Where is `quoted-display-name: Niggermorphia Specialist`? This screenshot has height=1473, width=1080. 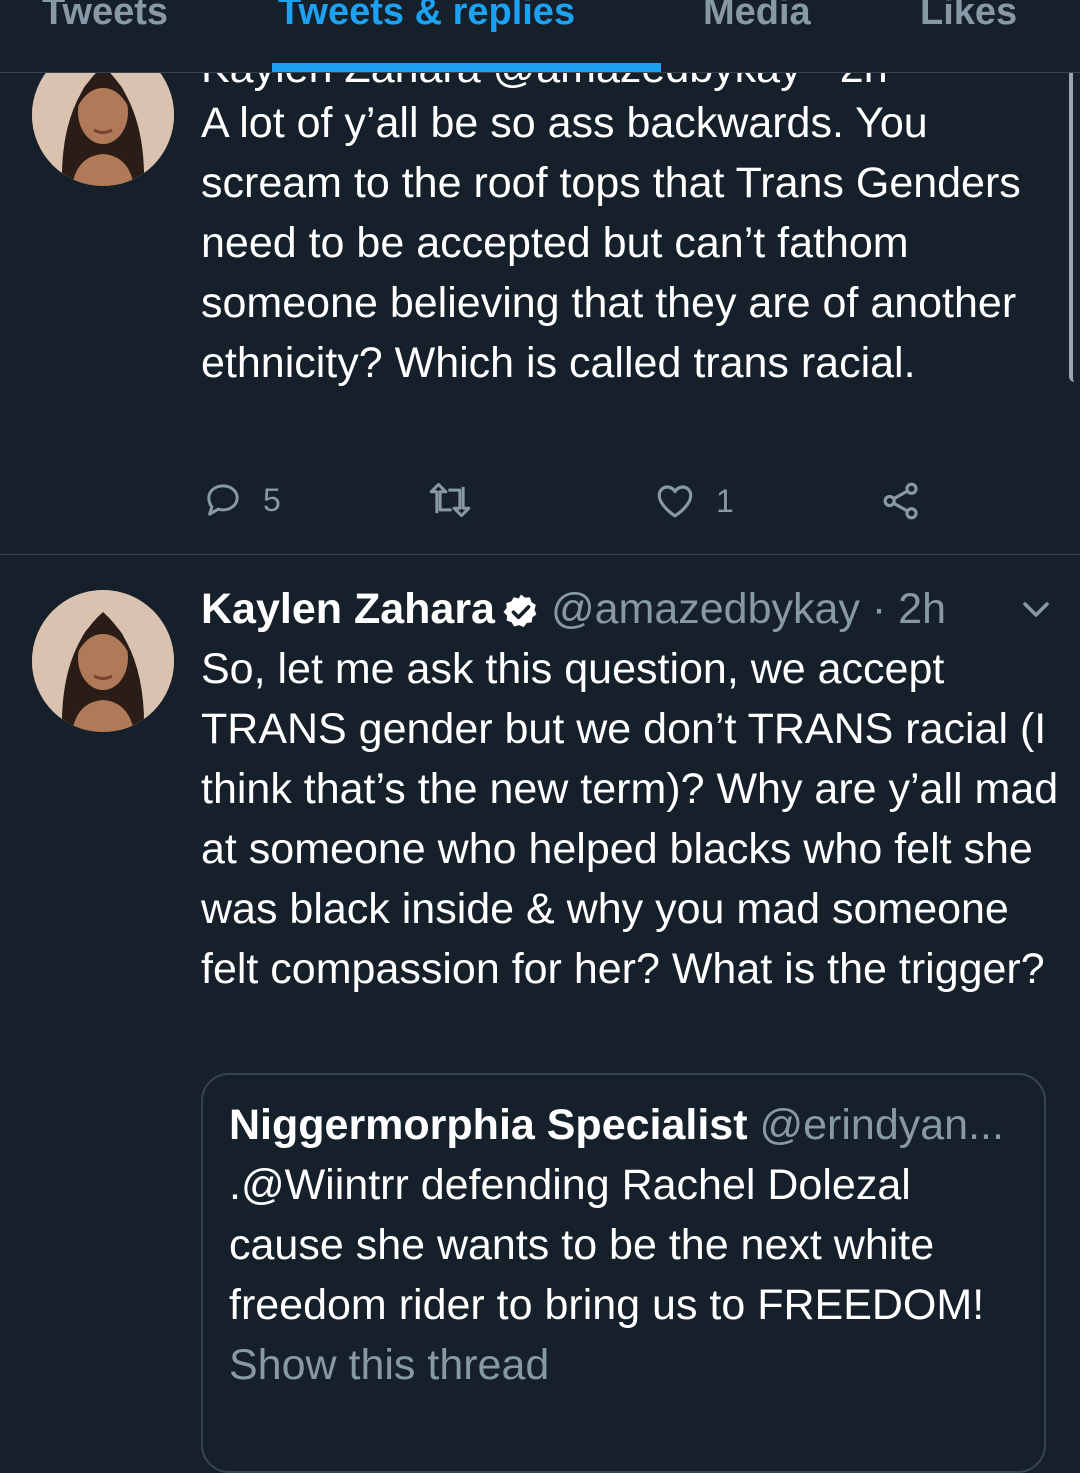 quoted-display-name: Niggermorphia Specialist is located at coordinates (488, 1125).